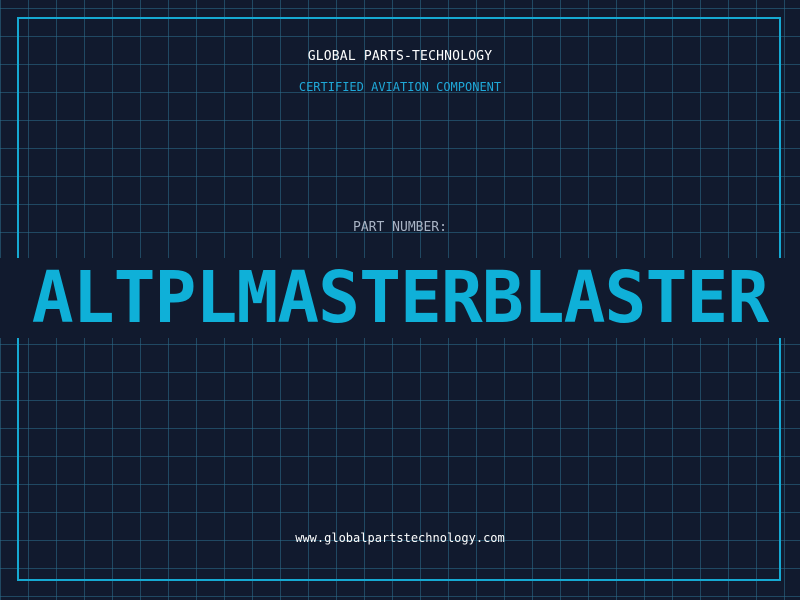  I want to click on certification-tagline: CERTIFIED AVIATION COMPONENT, so click(400, 87).